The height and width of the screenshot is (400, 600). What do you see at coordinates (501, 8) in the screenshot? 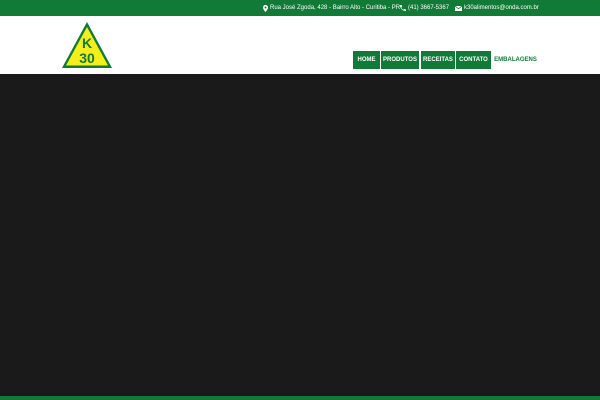
I see `email-text: k30alimentos@onda.com.br` at bounding box center [501, 8].